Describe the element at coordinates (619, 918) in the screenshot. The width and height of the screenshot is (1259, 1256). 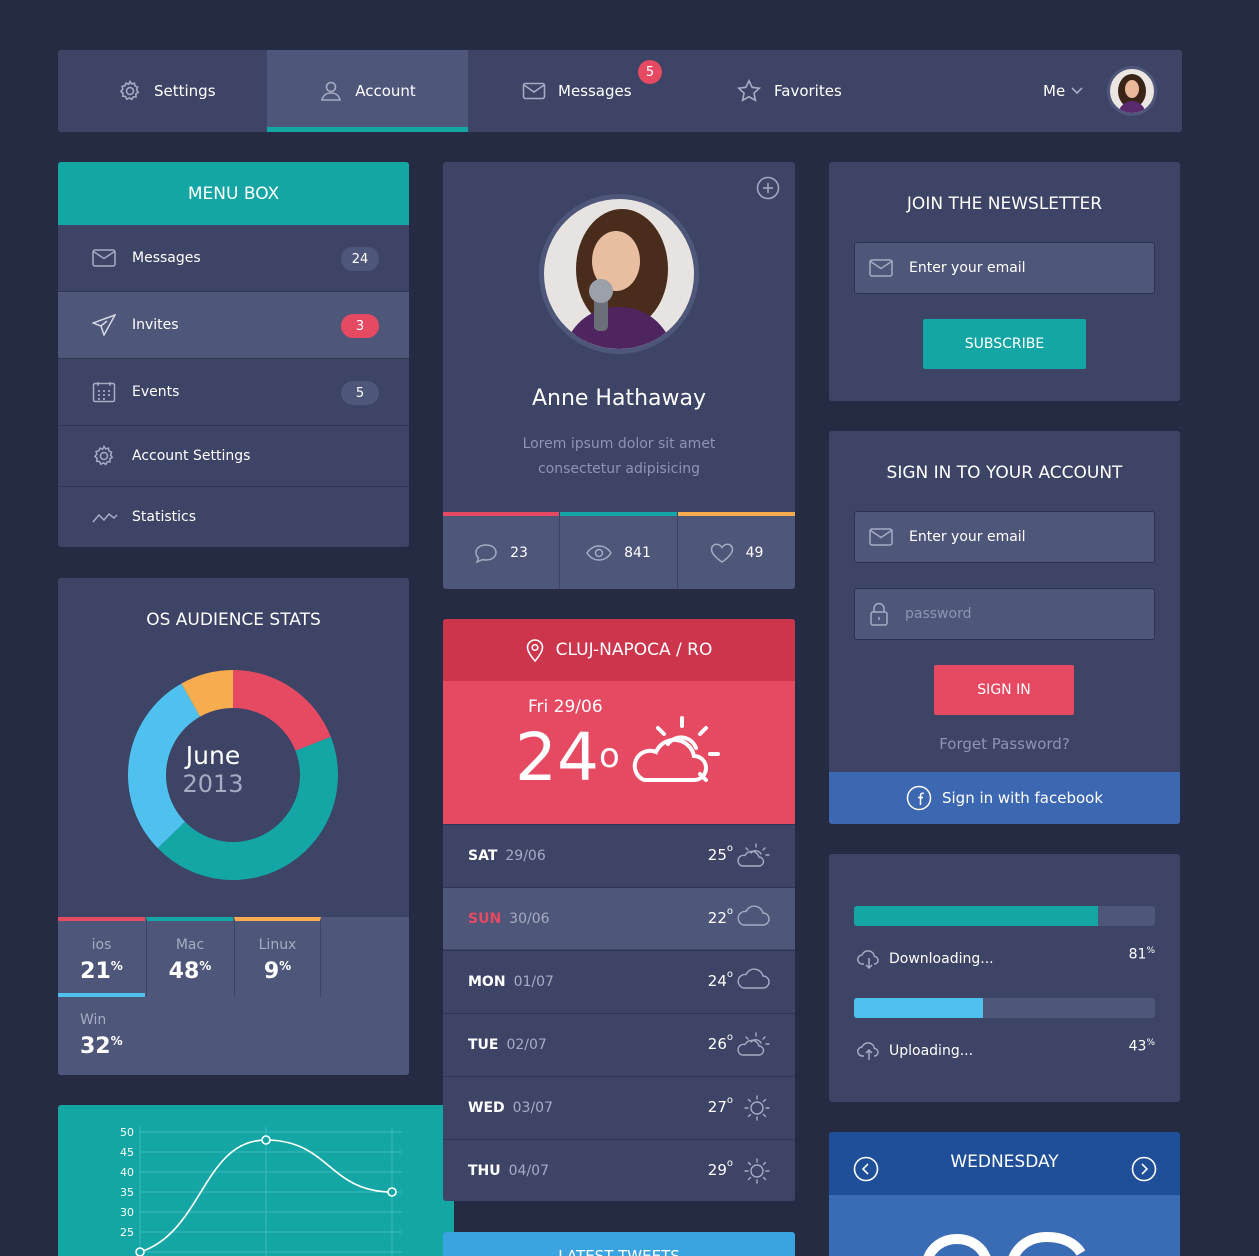
I see `forecast-row: SUN 30/06 22o` at that location.